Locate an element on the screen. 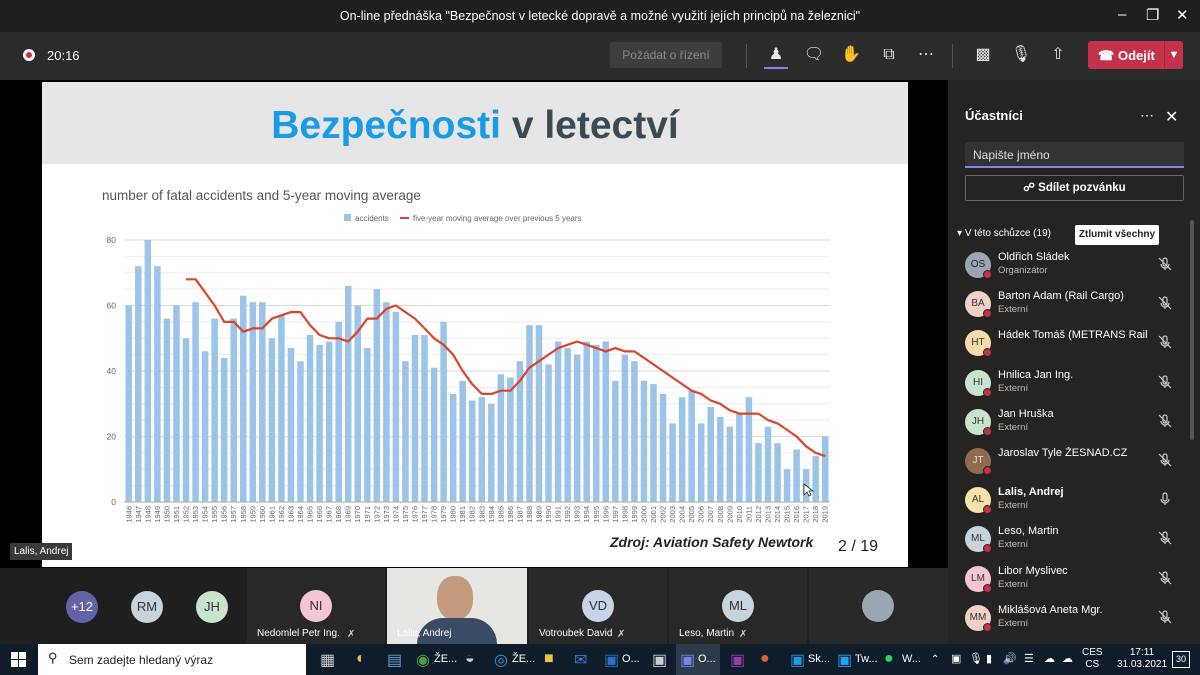 The height and width of the screenshot is (675, 1200). more-actions-icon: ⋯ is located at coordinates (926, 55).